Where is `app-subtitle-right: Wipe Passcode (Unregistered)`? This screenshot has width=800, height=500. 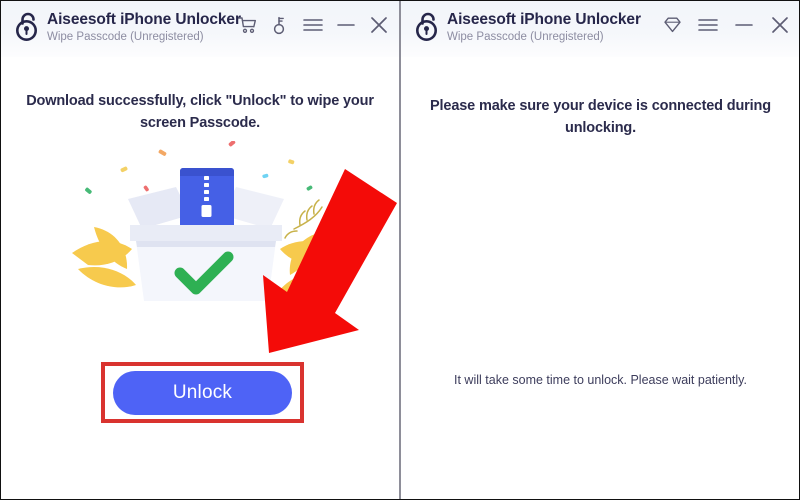
app-subtitle-right: Wipe Passcode (Unregistered) is located at coordinates (525, 37).